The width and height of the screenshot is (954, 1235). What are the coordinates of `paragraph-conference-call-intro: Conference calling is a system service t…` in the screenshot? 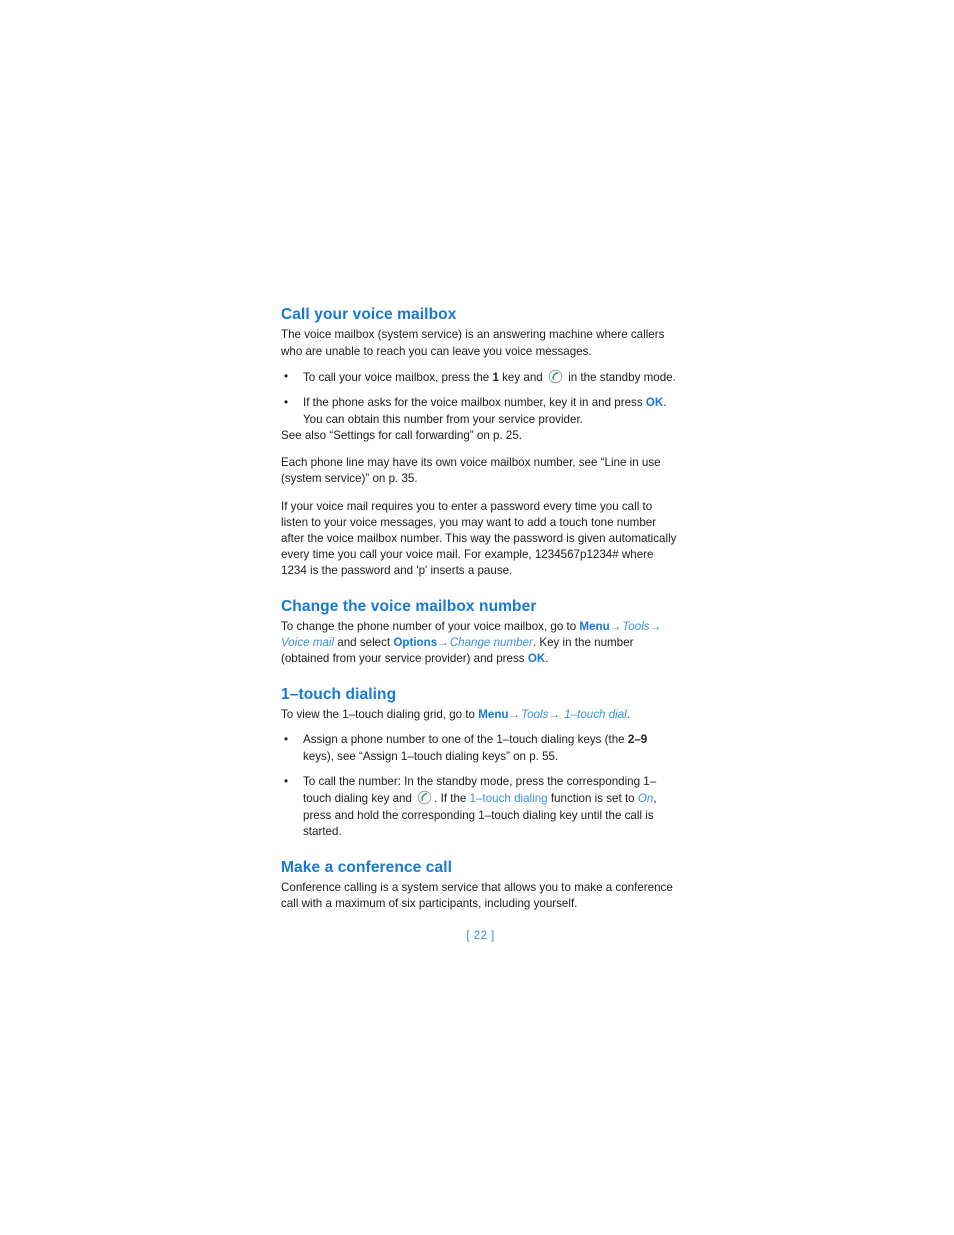 It's located at (477, 896).